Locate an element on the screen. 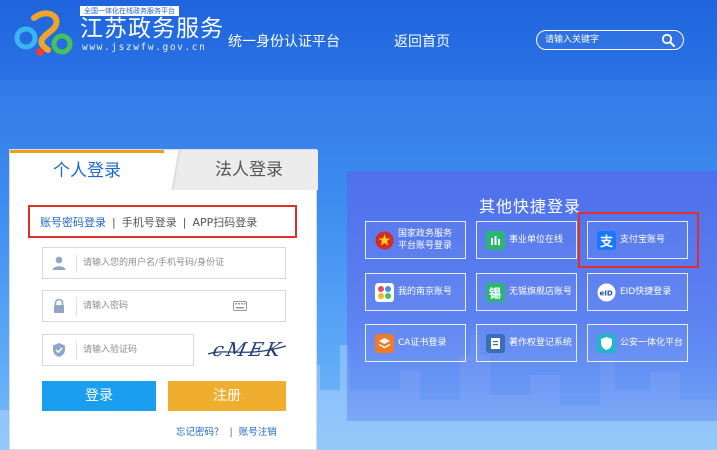  logo-subtitle: 全国一体化在线政务服务平台 is located at coordinates (129, 11).